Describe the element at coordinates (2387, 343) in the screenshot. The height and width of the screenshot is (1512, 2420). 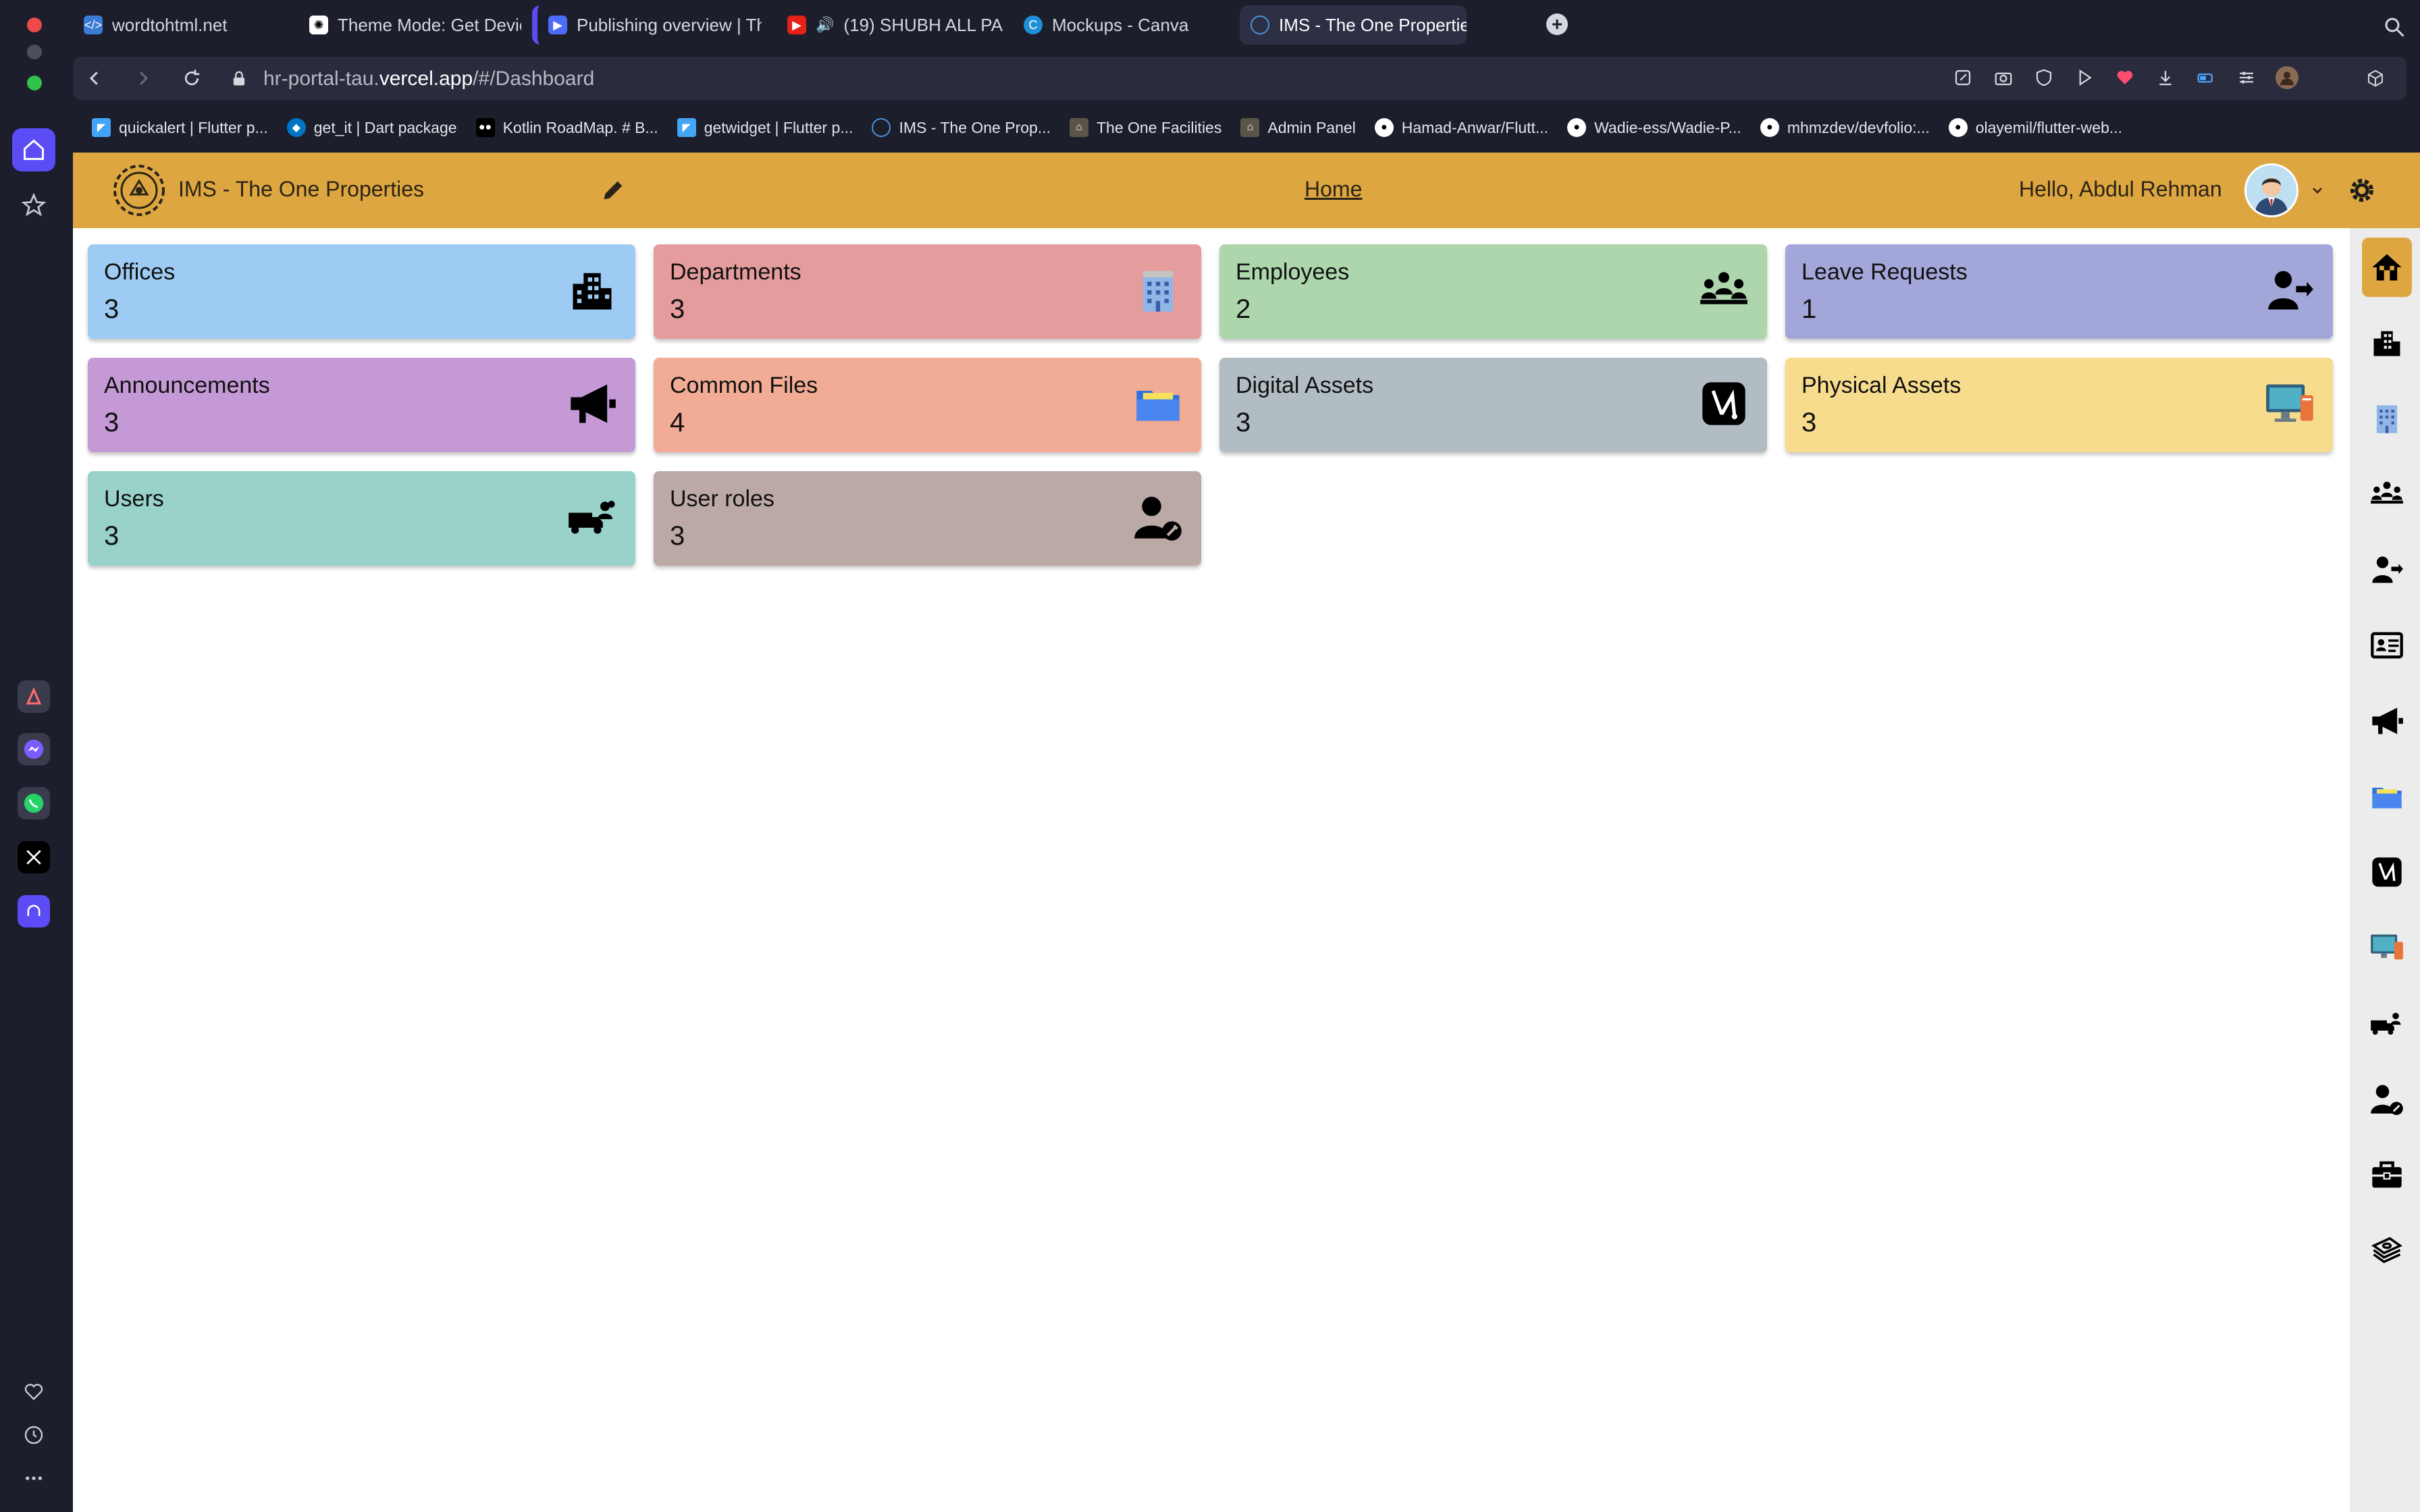
I see `nav-offices-icon` at that location.